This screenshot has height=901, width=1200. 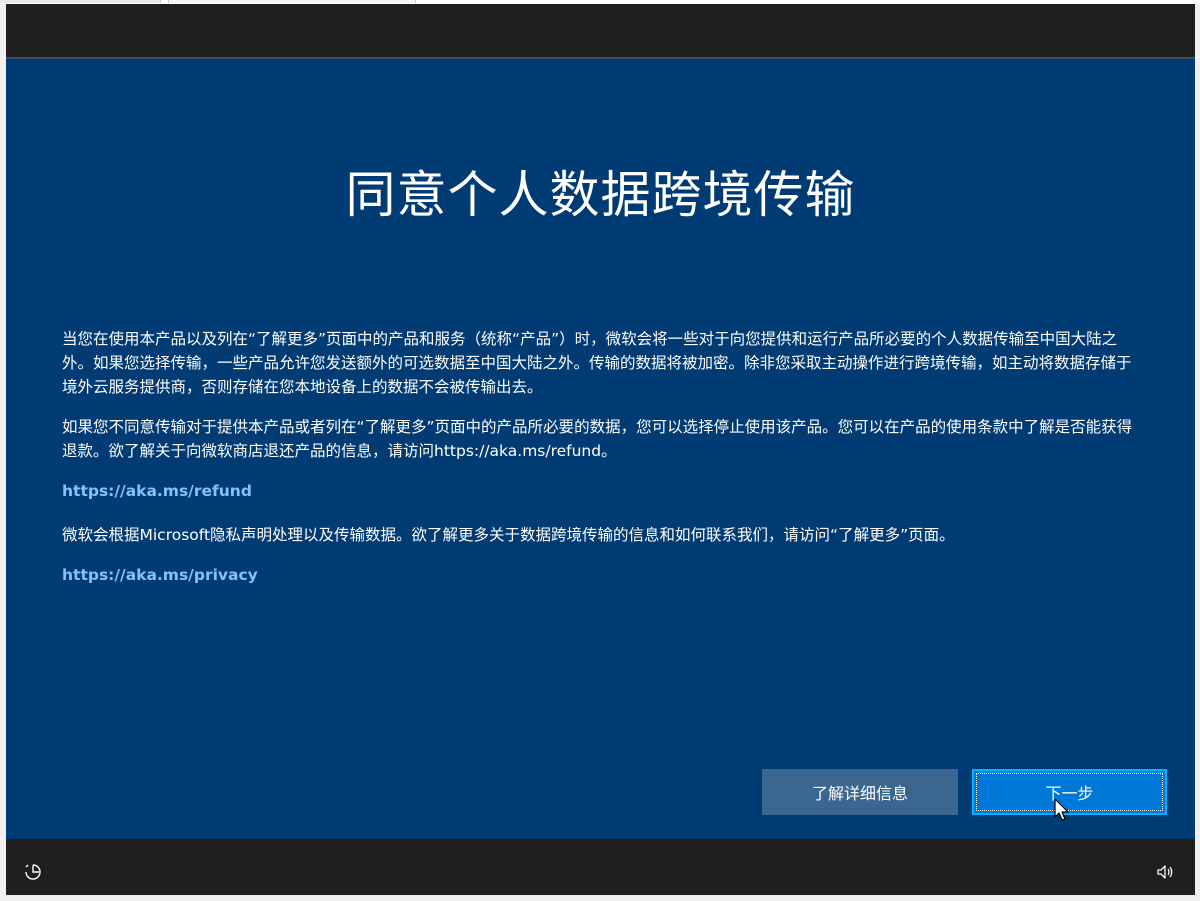 What do you see at coordinates (292, 1) in the screenshot?
I see `host-tab-active` at bounding box center [292, 1].